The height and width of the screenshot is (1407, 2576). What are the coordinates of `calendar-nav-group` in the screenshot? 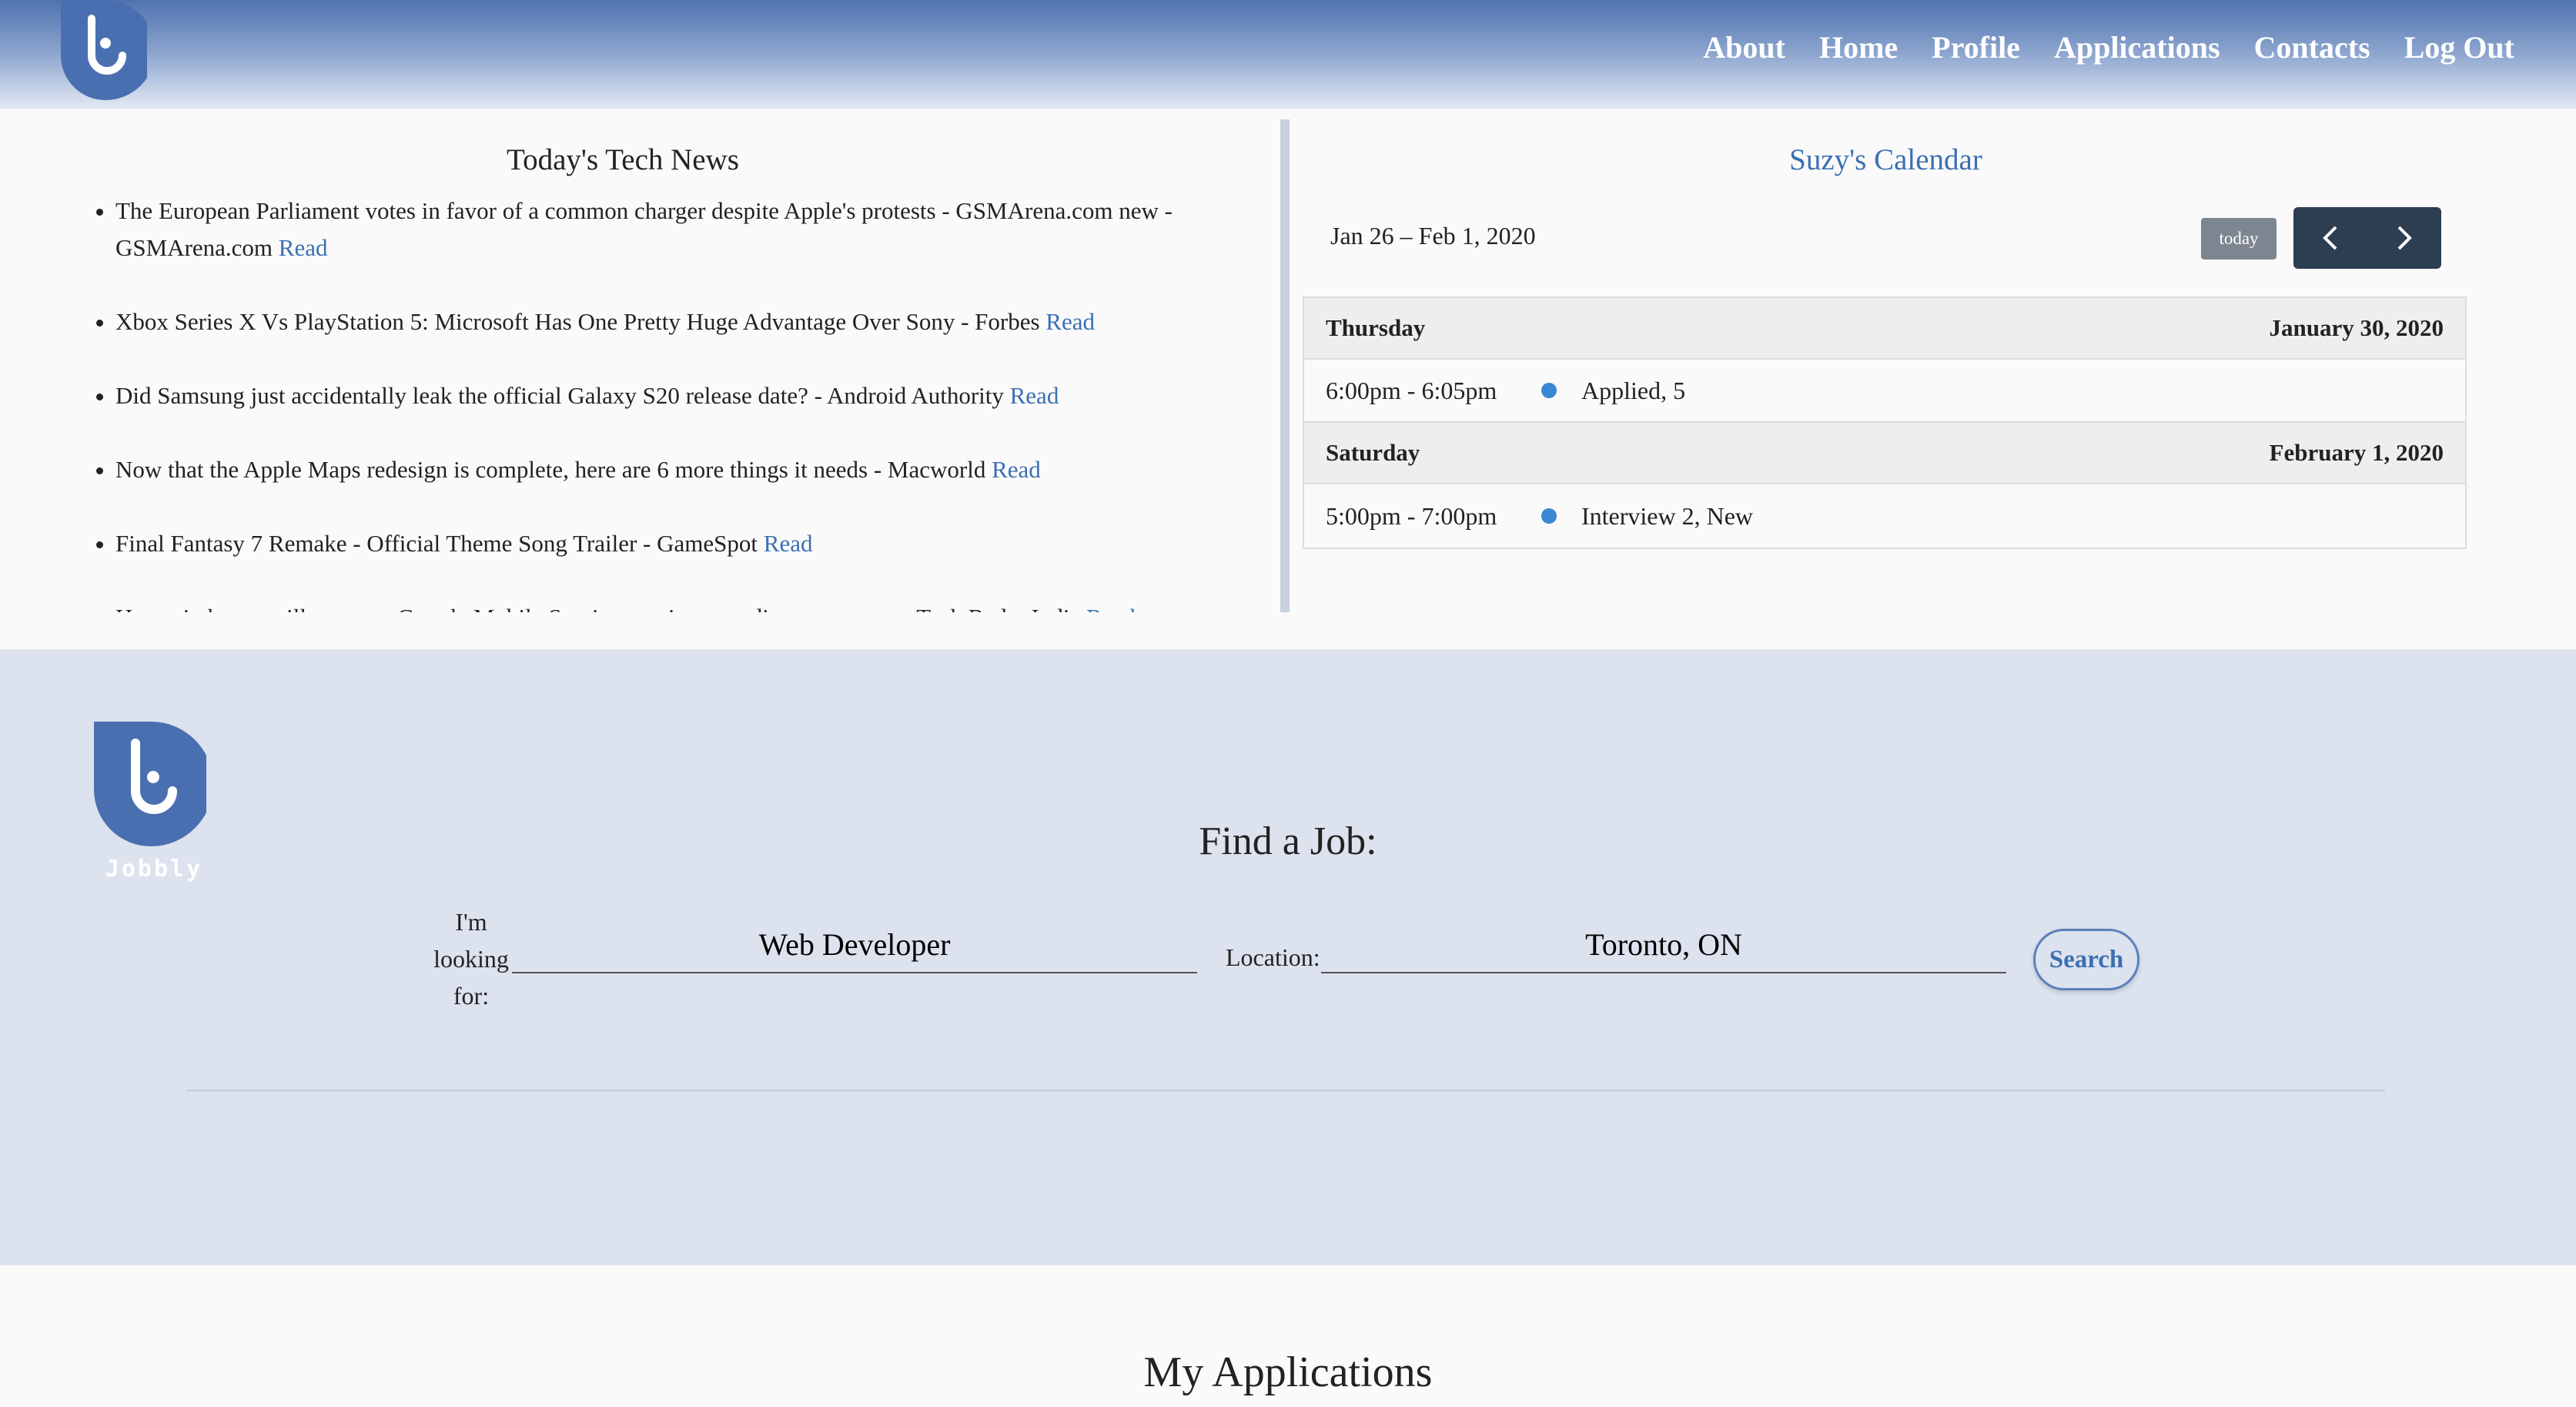 It's located at (2367, 238).